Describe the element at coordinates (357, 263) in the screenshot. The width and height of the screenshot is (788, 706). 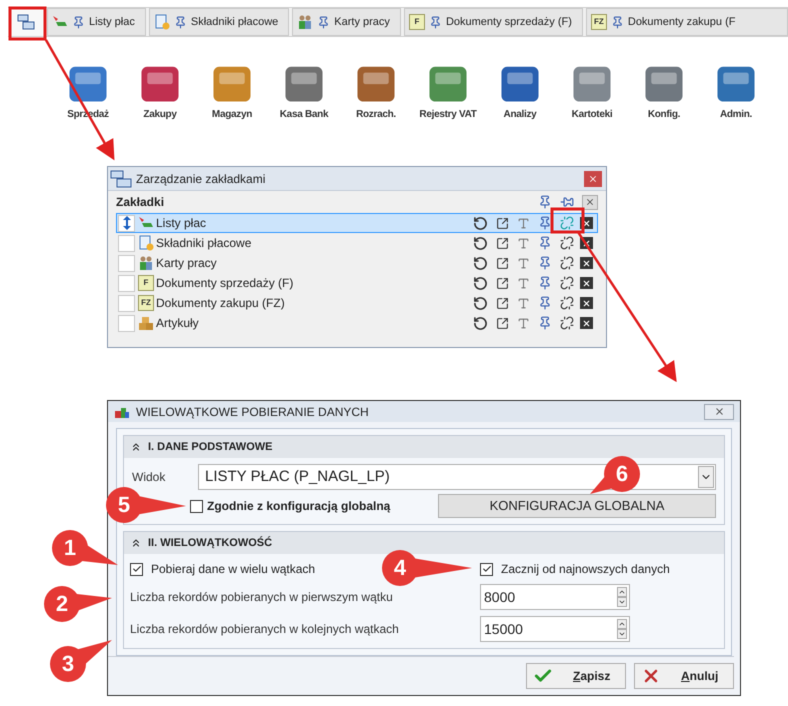
I see `bookmark-row: Karty pracy` at that location.